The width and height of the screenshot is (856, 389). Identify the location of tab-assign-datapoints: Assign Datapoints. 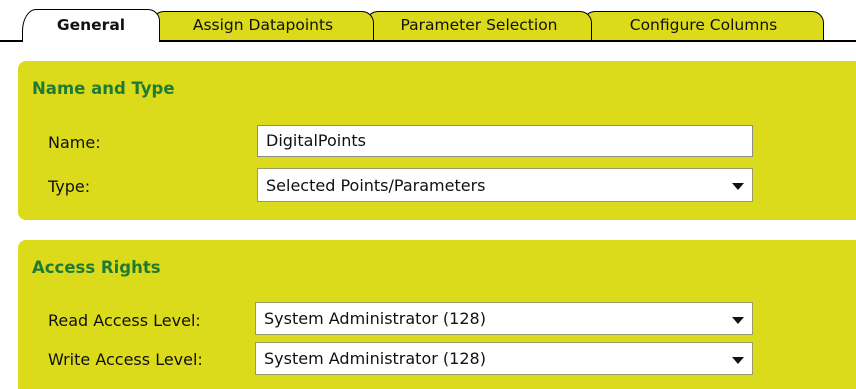
(263, 26).